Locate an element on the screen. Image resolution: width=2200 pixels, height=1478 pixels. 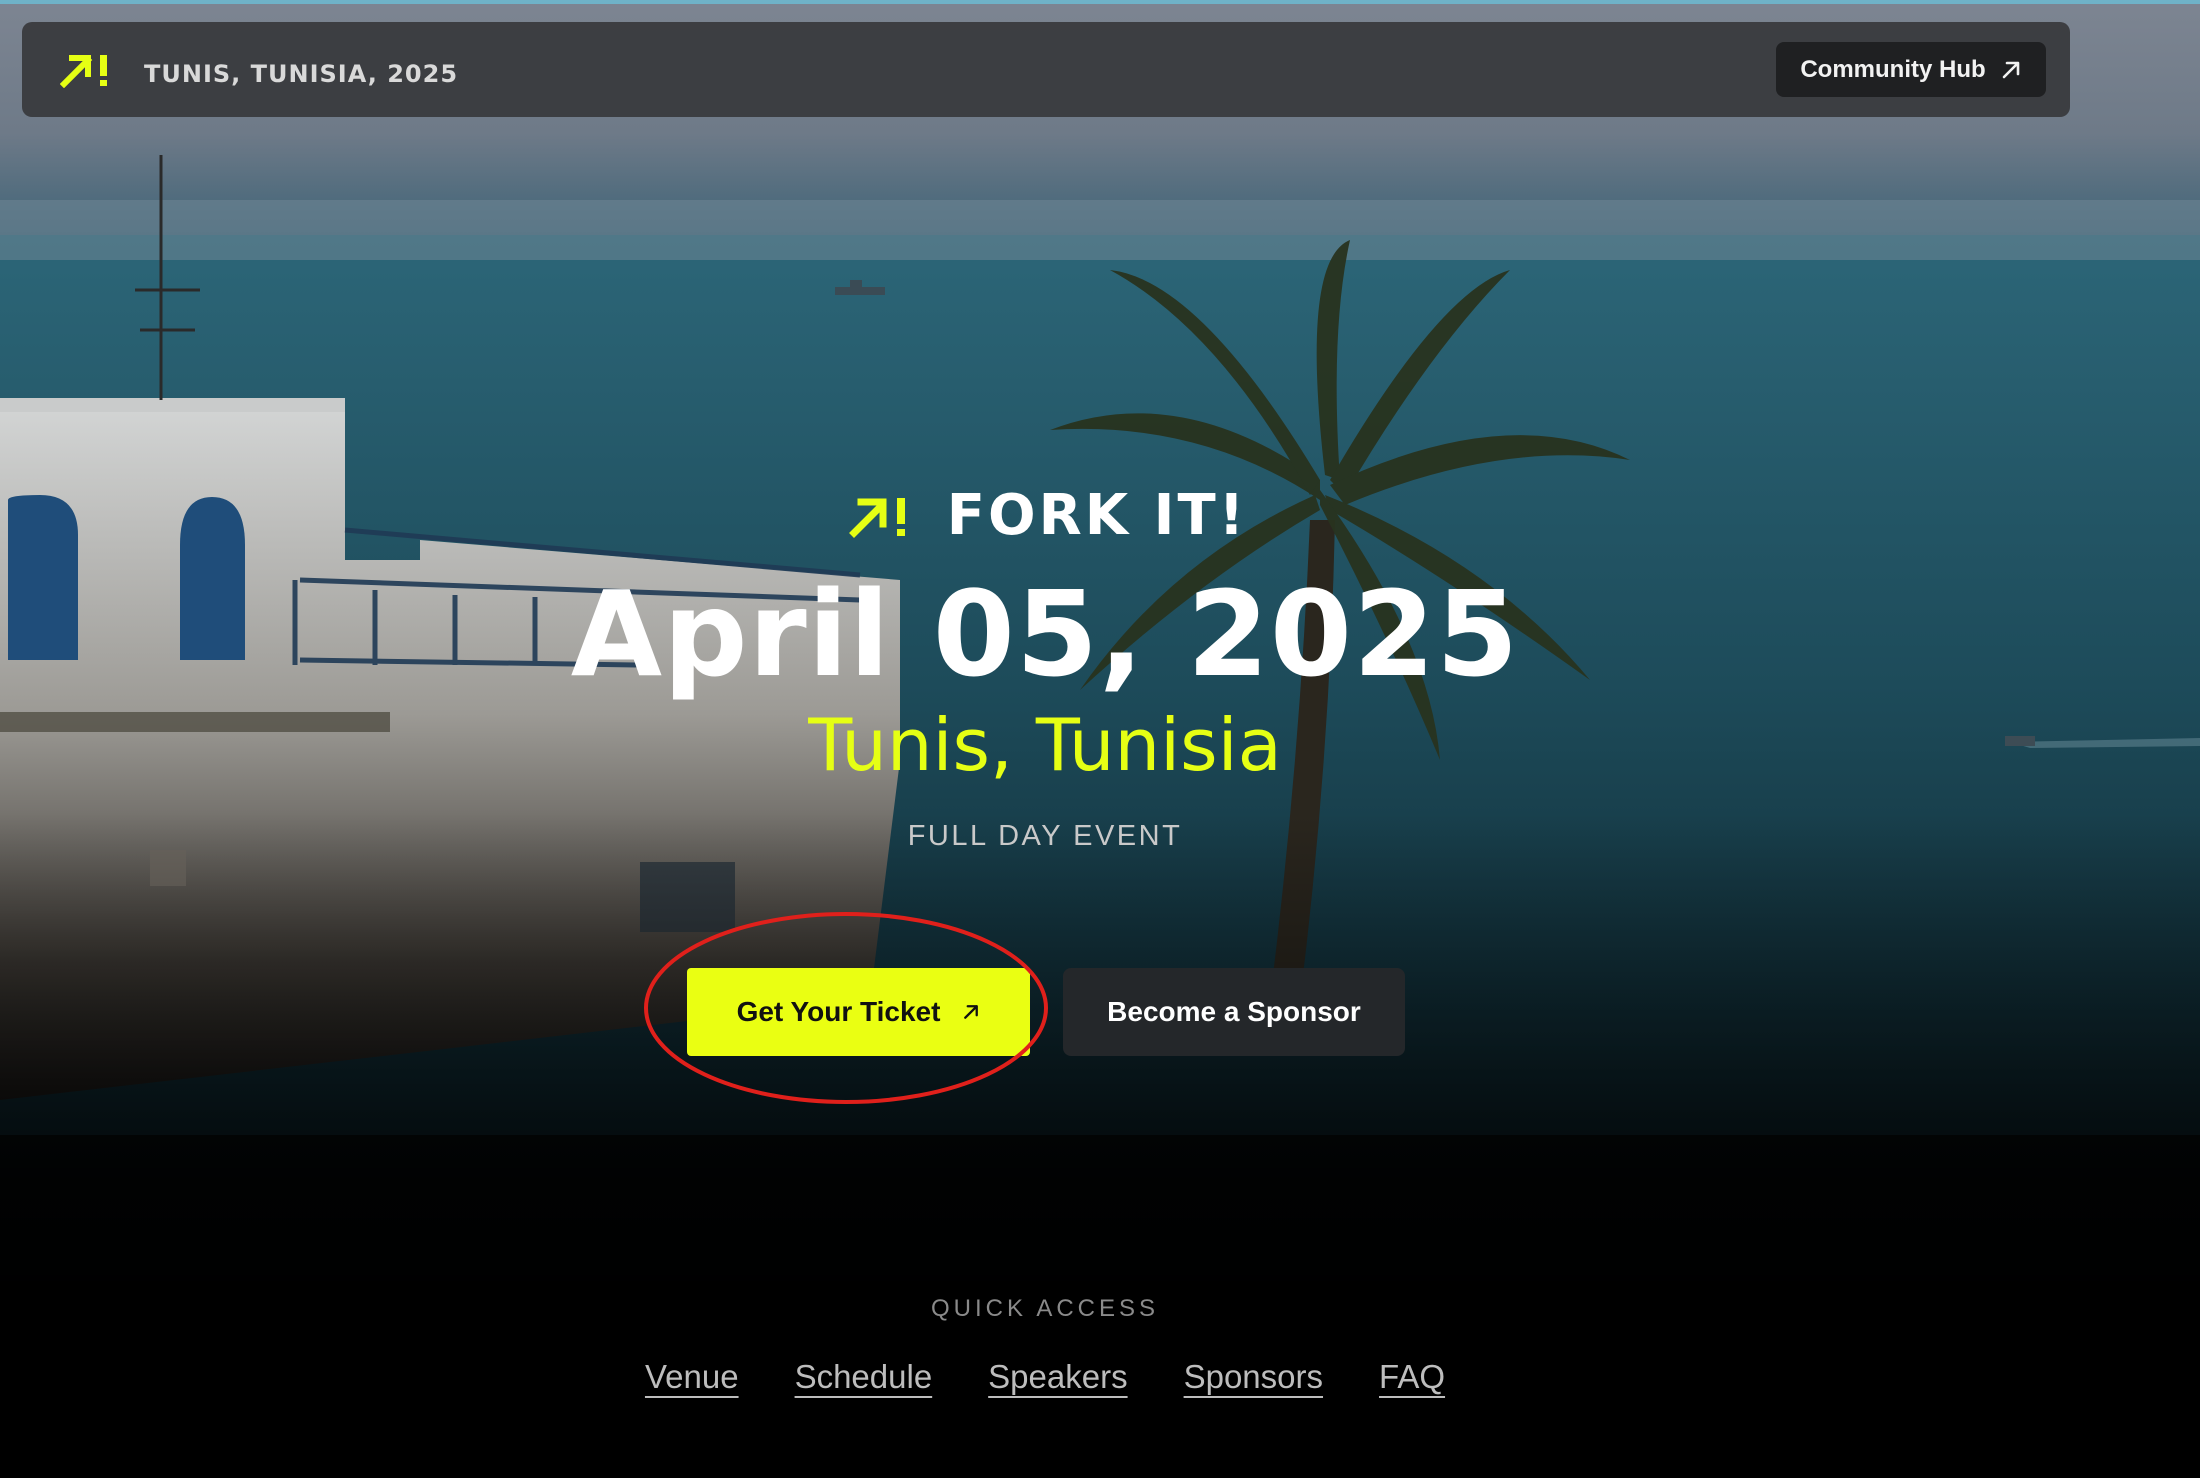
event-subtitle: FULL DAY EVENT is located at coordinates (1045, 836).